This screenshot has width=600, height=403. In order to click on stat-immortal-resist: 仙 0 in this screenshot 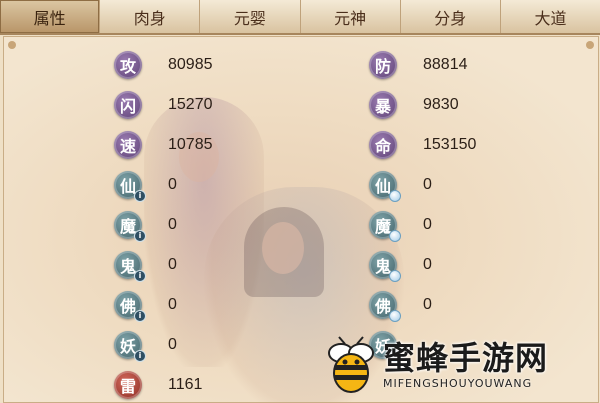, I will do `click(400, 186)`.